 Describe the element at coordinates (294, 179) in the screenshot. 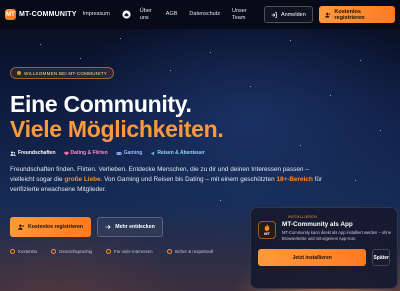

I see `desc-highlight-18plus: 18+-Bereich` at that location.